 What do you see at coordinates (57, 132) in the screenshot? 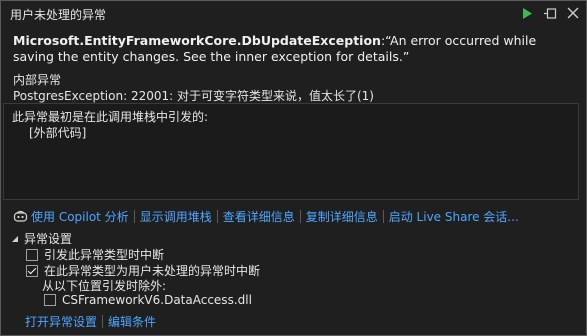
I see `external-code-frame: [外部代码]` at bounding box center [57, 132].